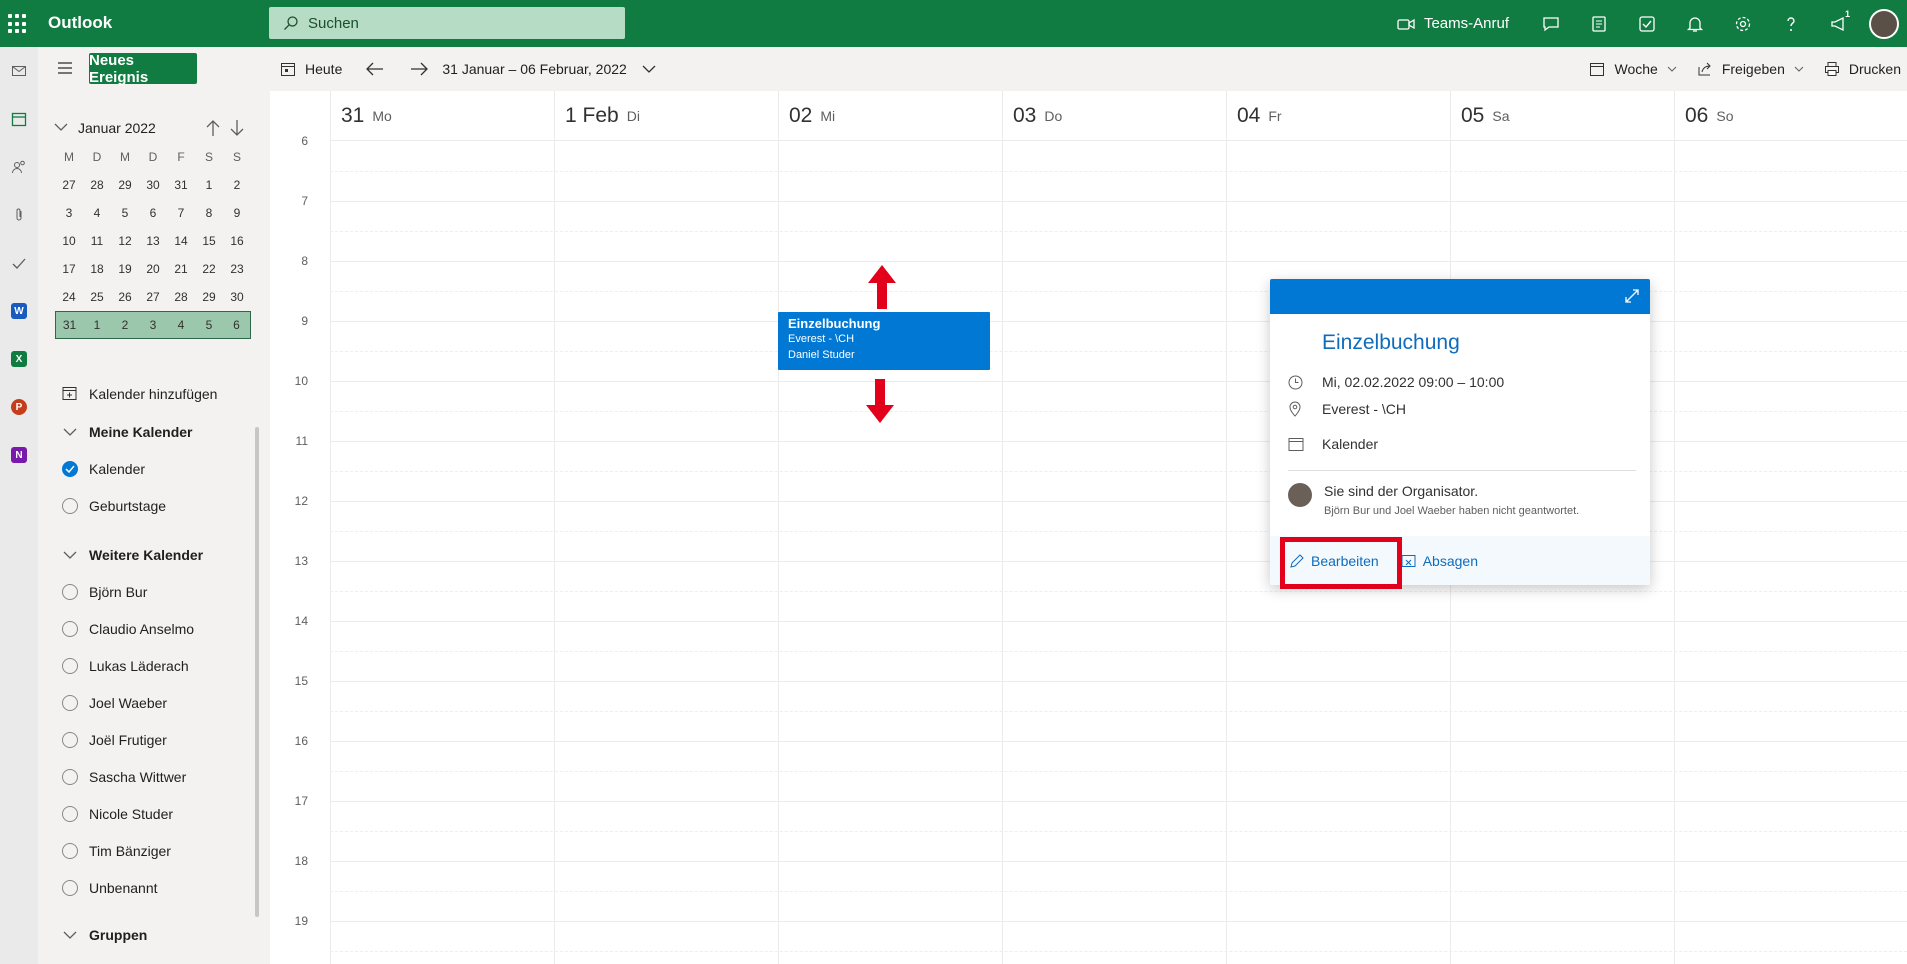 The image size is (1907, 964). I want to click on checked-icon, so click(69, 468).